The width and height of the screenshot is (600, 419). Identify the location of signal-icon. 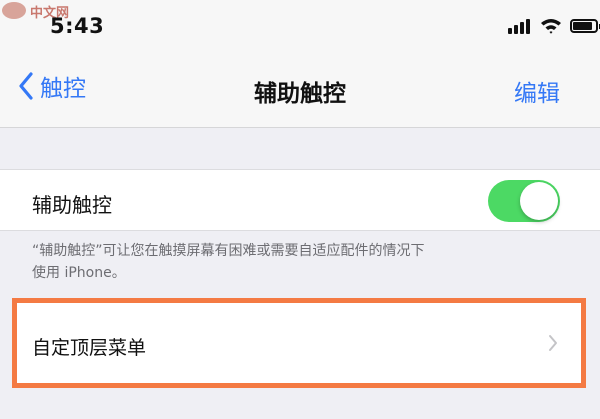
(520, 26).